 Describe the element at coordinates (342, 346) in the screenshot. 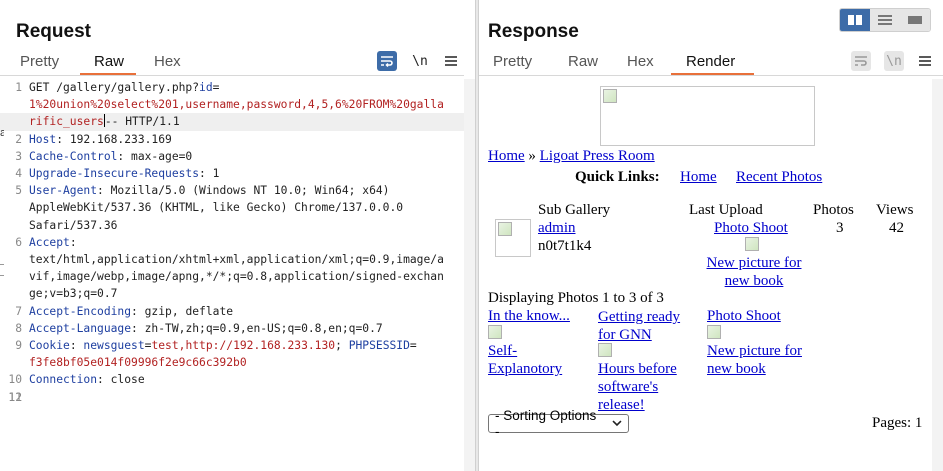

I see `plain-token: ;` at that location.